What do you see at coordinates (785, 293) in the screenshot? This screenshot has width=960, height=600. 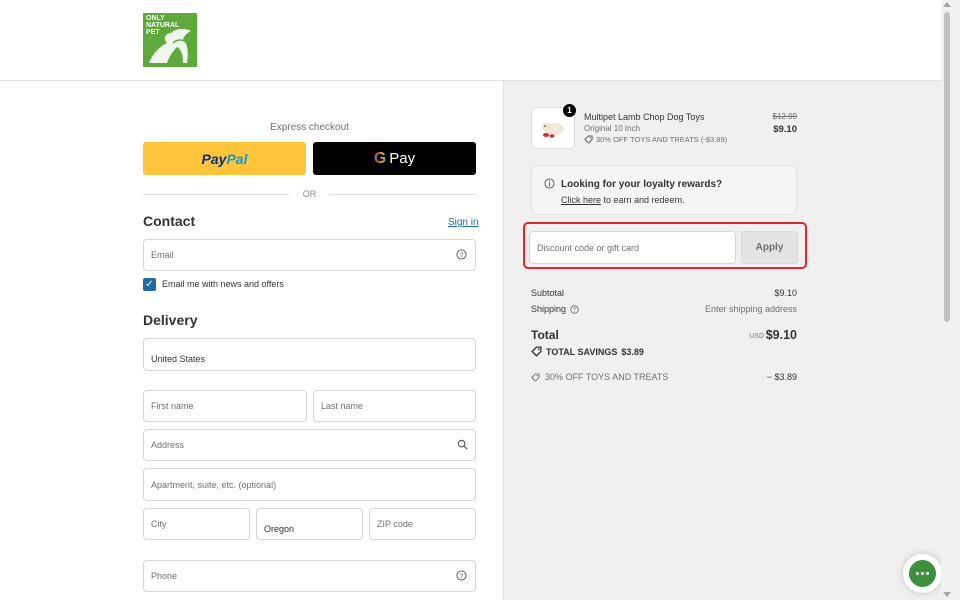 I see `subtotal-value: $9.10` at bounding box center [785, 293].